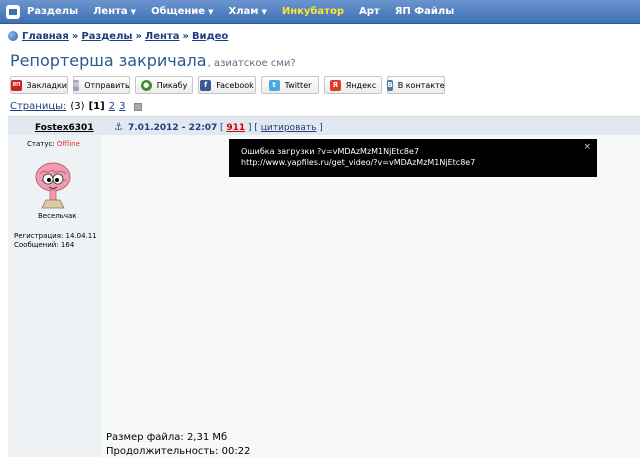  Describe the element at coordinates (235, 128) in the screenshot. I see `post-number: 911` at that location.